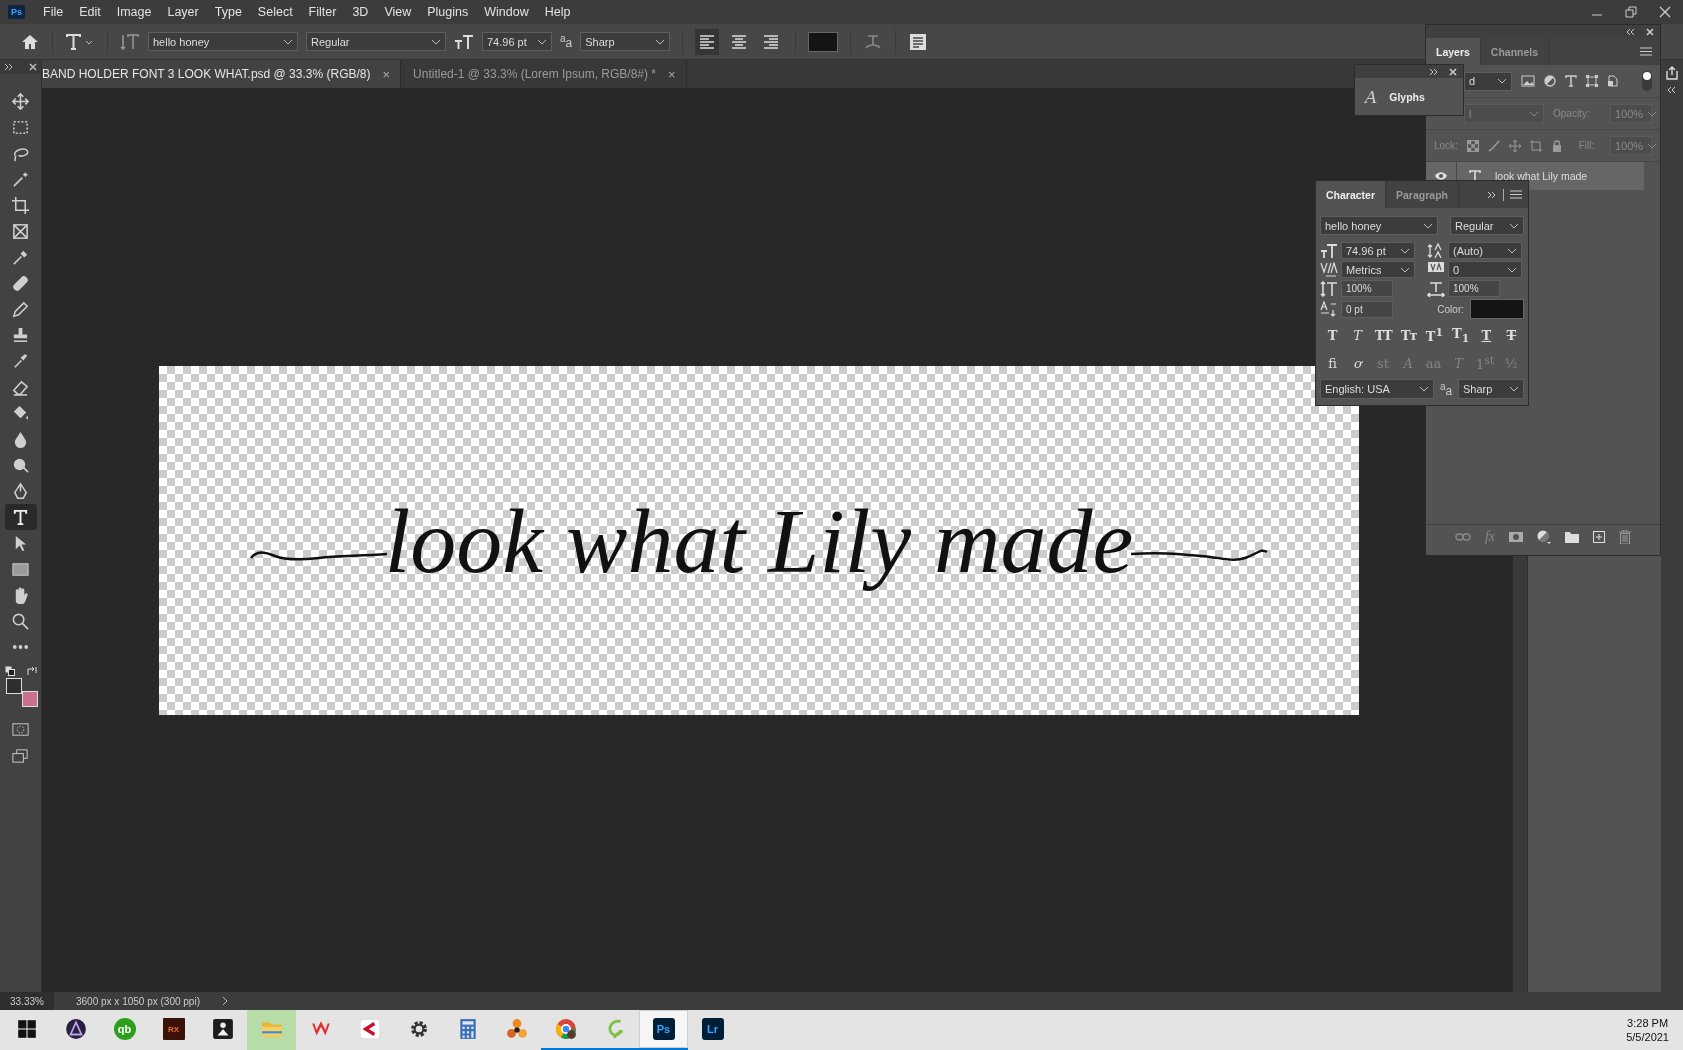 The height and width of the screenshot is (1050, 1683). What do you see at coordinates (20, 647) in the screenshot?
I see `more-icon` at bounding box center [20, 647].